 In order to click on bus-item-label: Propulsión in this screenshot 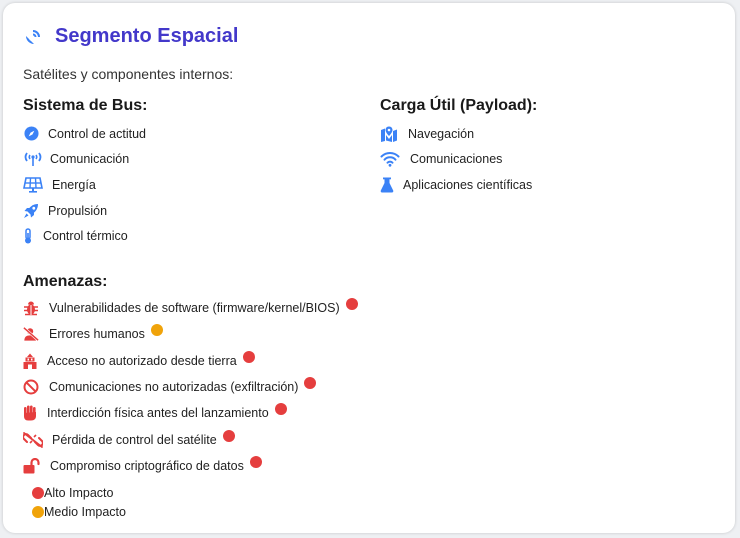, I will do `click(78, 210)`.